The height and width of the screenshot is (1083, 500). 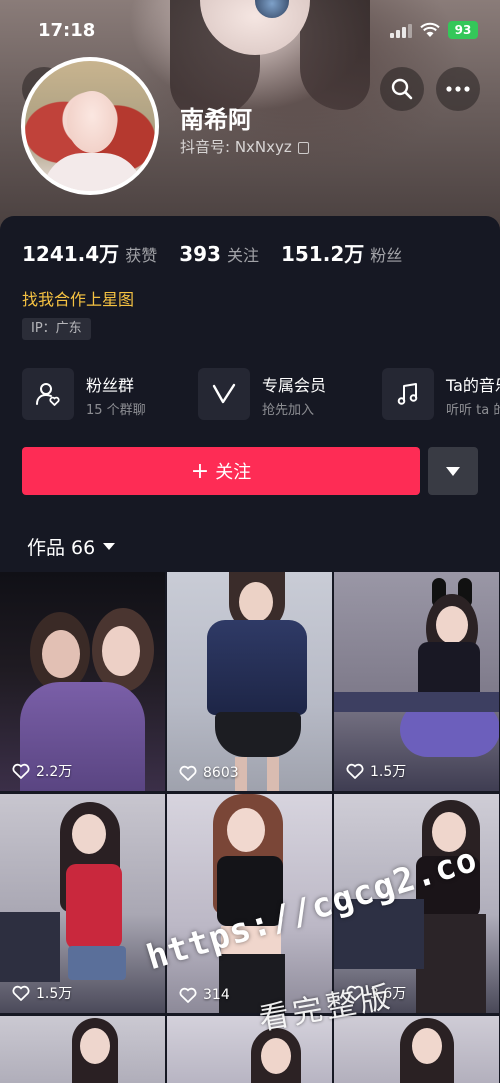 I want to click on stat-likes-value: 1241.4万, so click(x=71, y=254).